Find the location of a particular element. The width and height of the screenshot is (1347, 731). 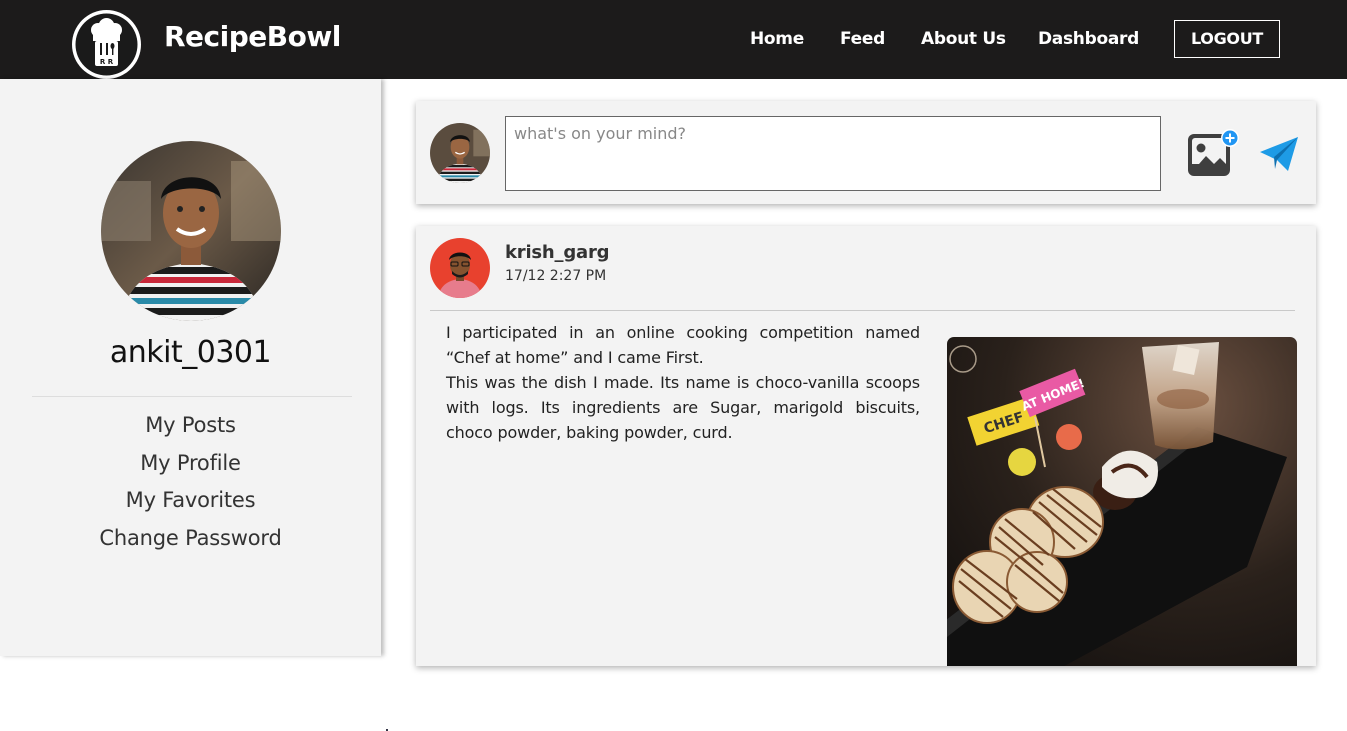

logout-button: LOGOUT is located at coordinates (1227, 39).